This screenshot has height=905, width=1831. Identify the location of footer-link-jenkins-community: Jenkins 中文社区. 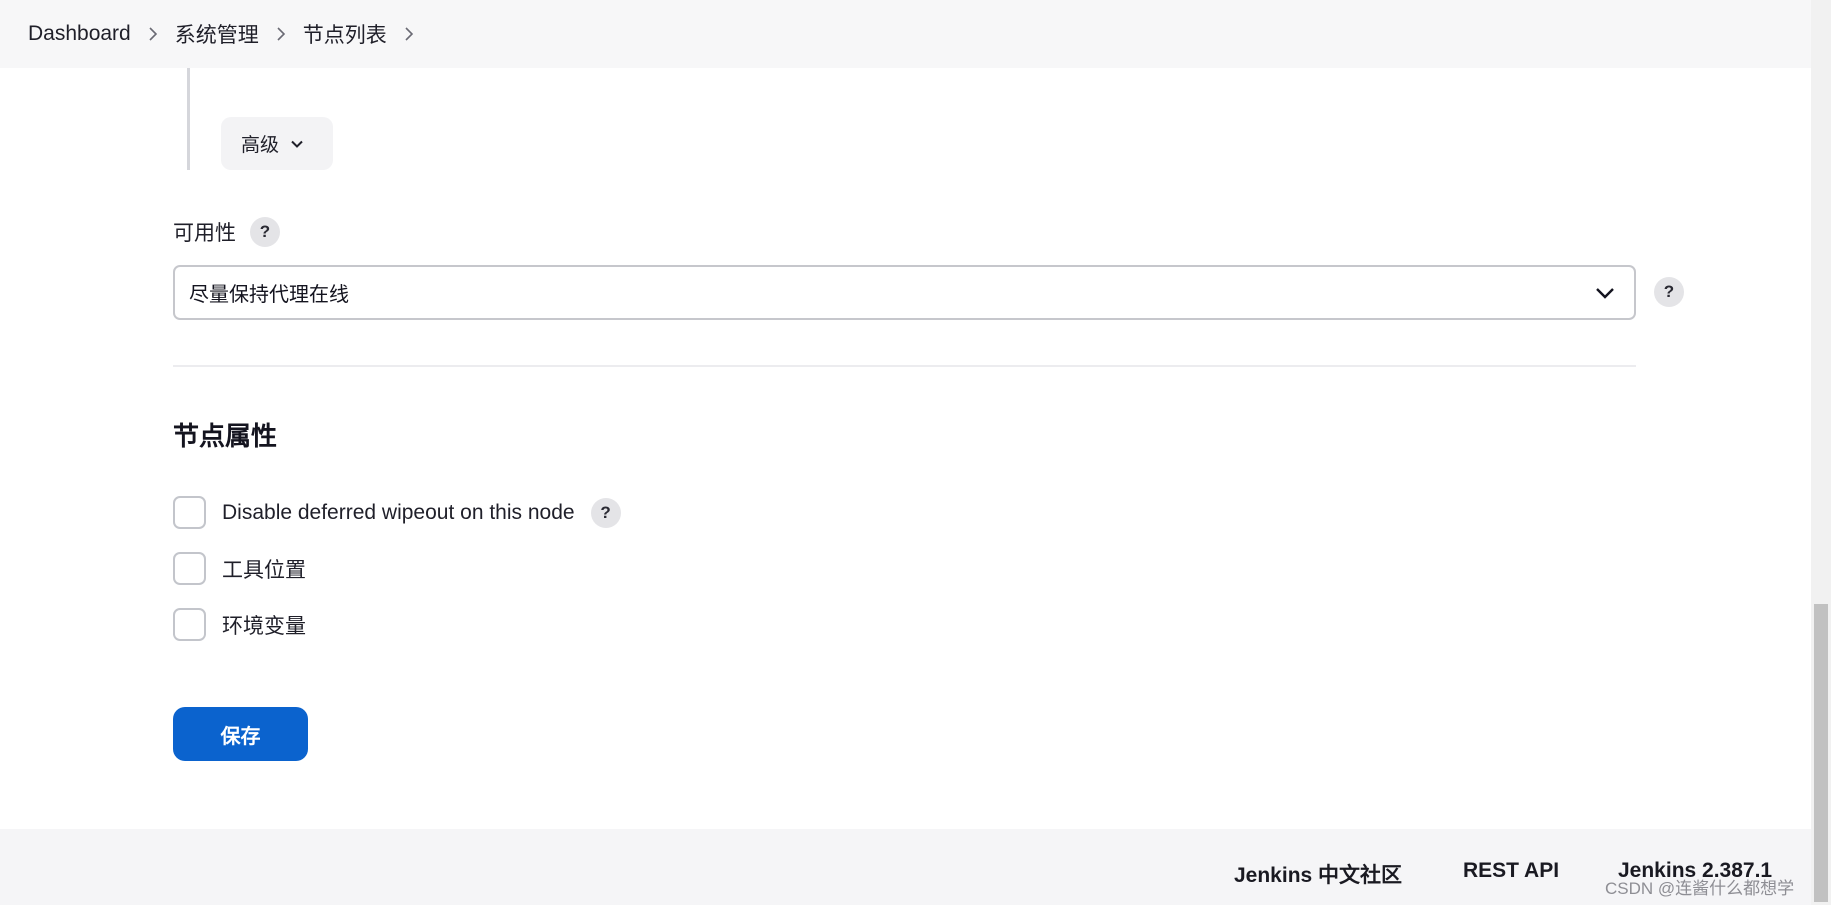
(1318, 874).